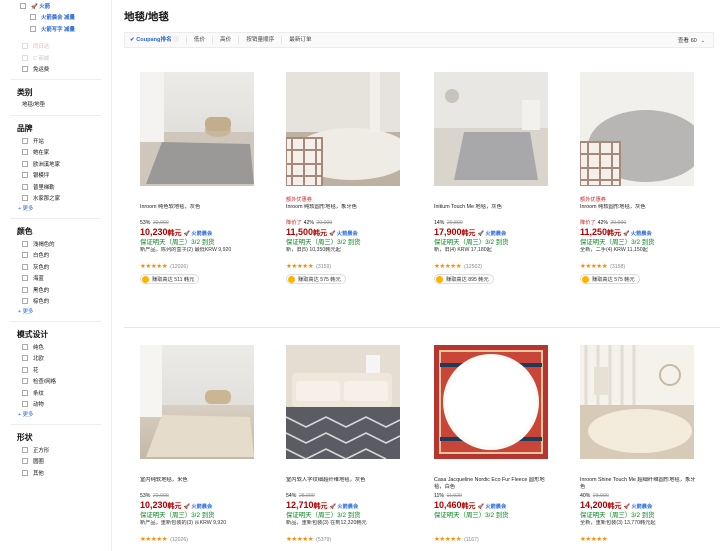 This screenshot has width=720, height=551. Describe the element at coordinates (639, 212) in the screenshot. I see `product-name: Inroom 纯软圆形地毯，灰色` at that location.